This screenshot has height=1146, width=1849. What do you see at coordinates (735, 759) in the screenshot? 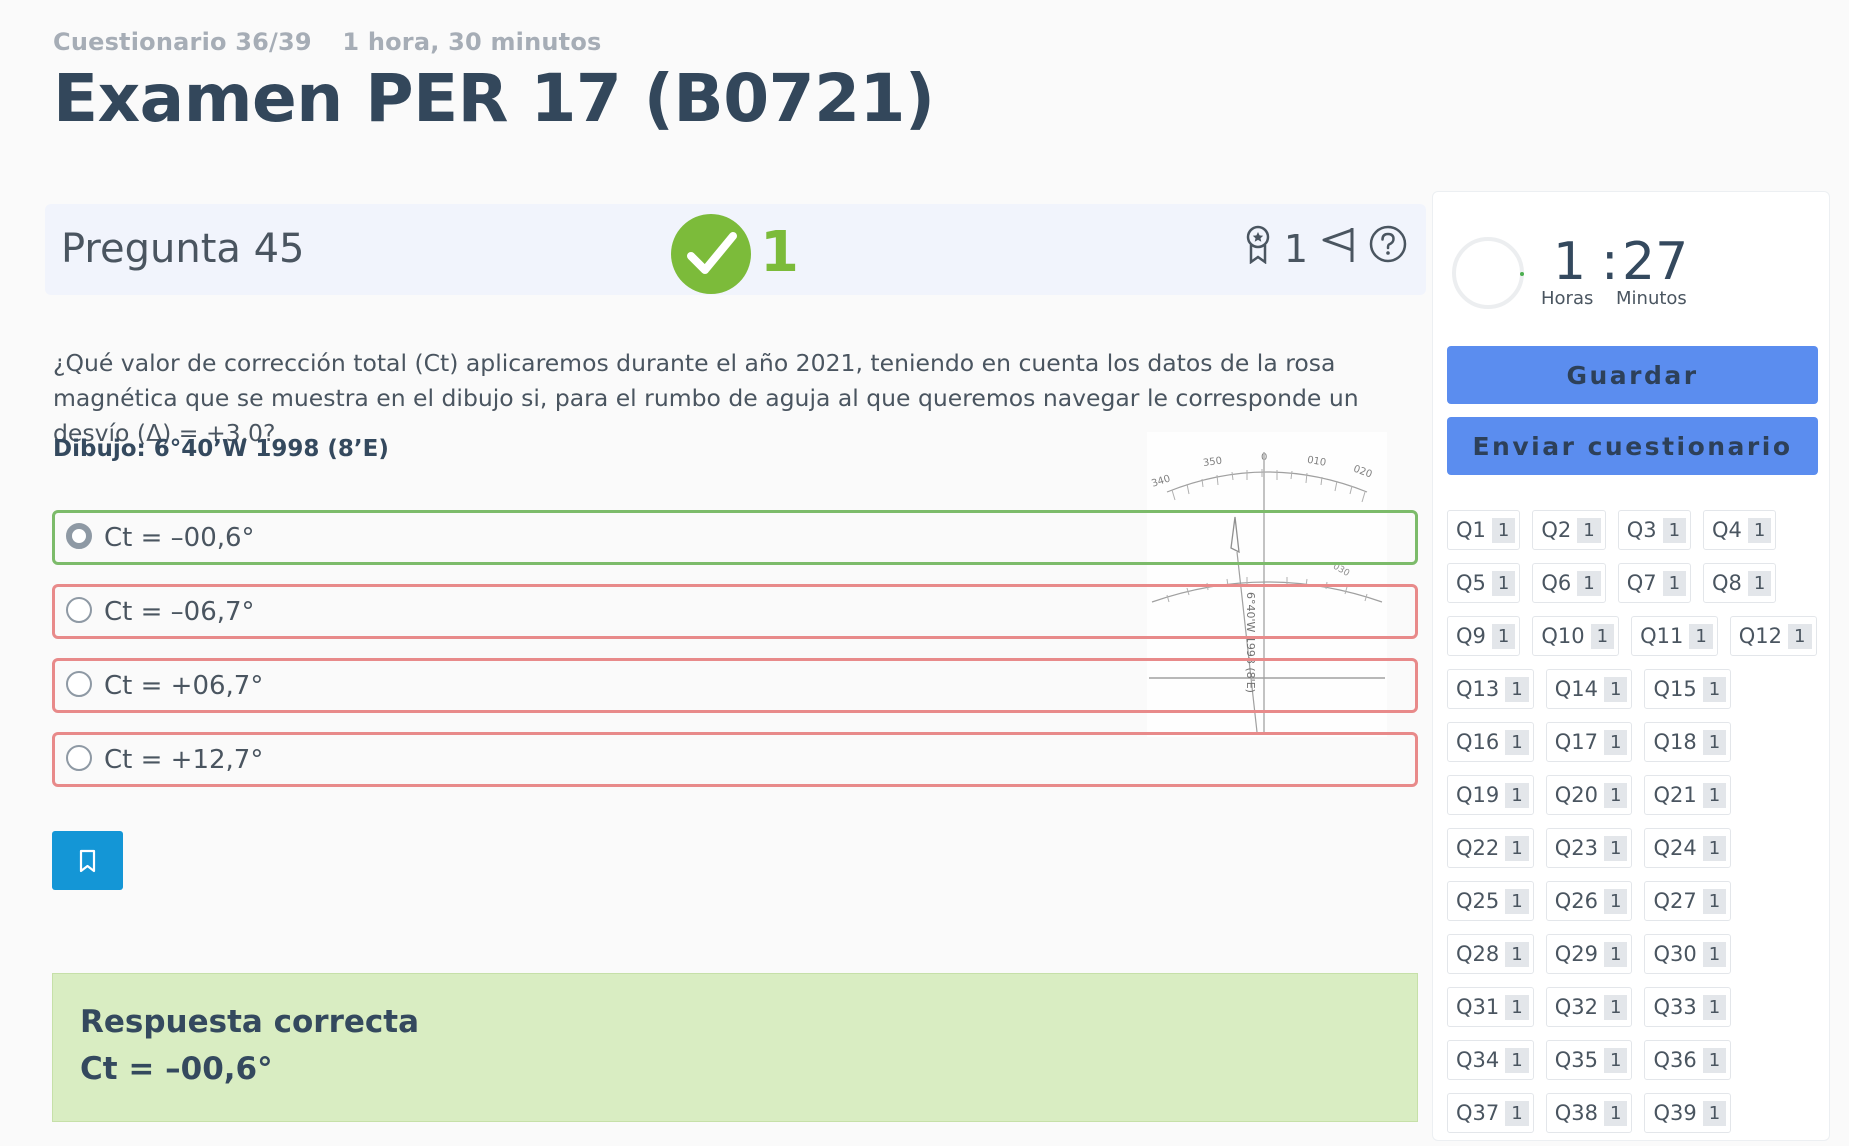
I see `answer-option: Ct = +12,7°` at bounding box center [735, 759].